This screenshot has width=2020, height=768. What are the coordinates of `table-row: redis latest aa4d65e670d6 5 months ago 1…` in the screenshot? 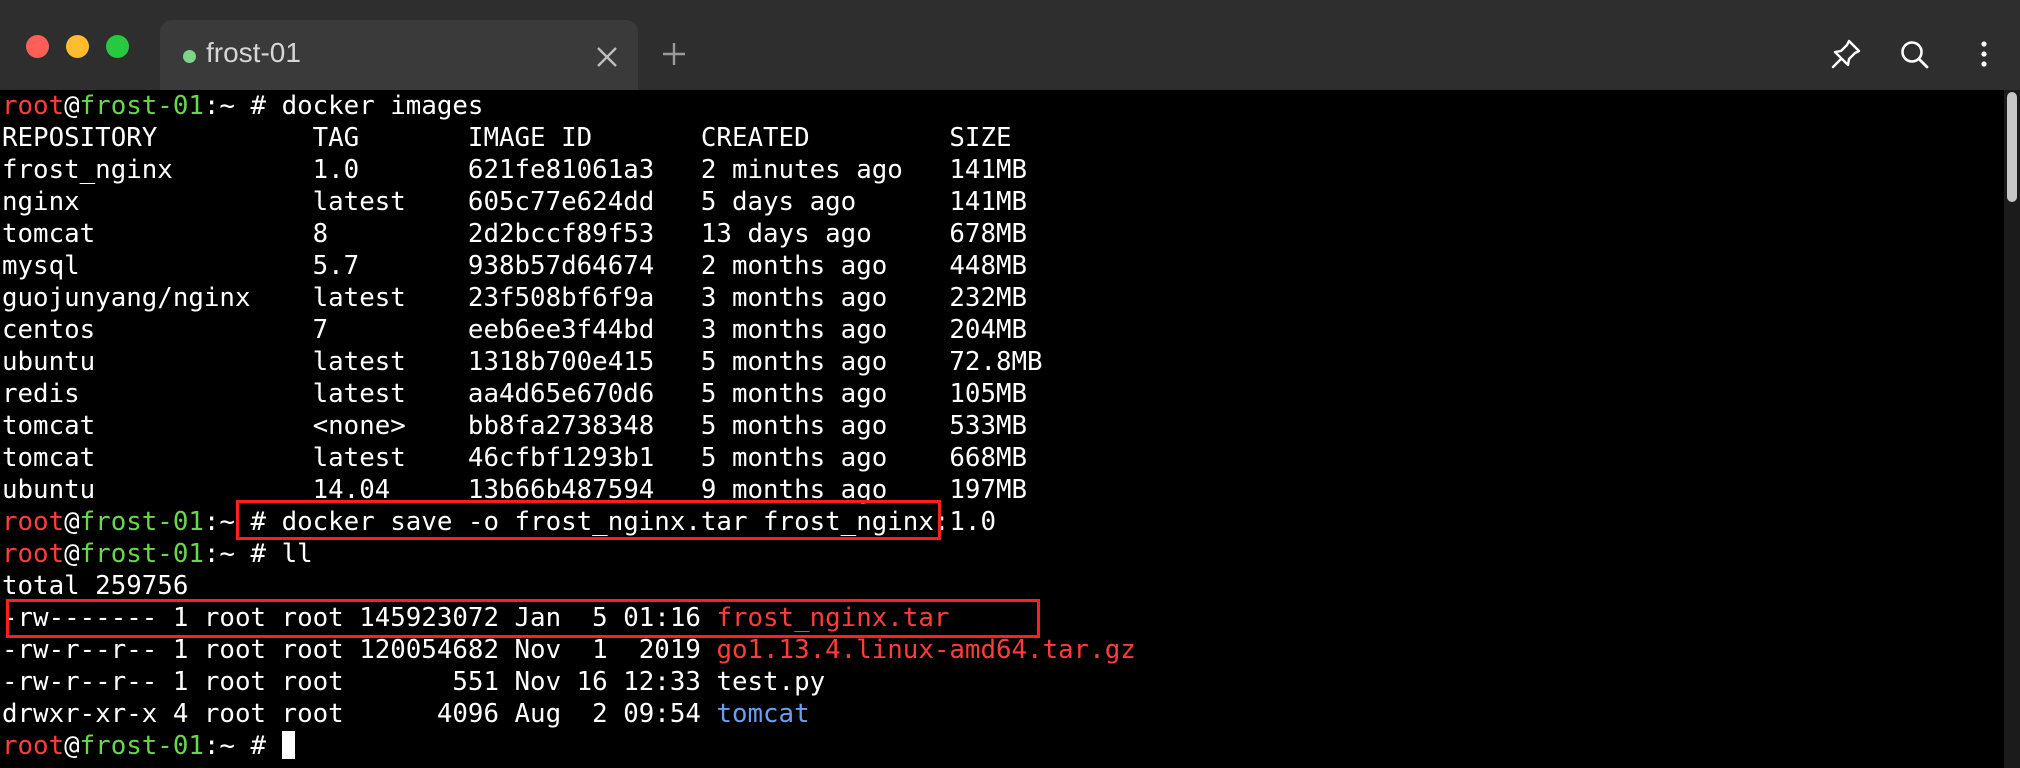 It's located at (515, 394).